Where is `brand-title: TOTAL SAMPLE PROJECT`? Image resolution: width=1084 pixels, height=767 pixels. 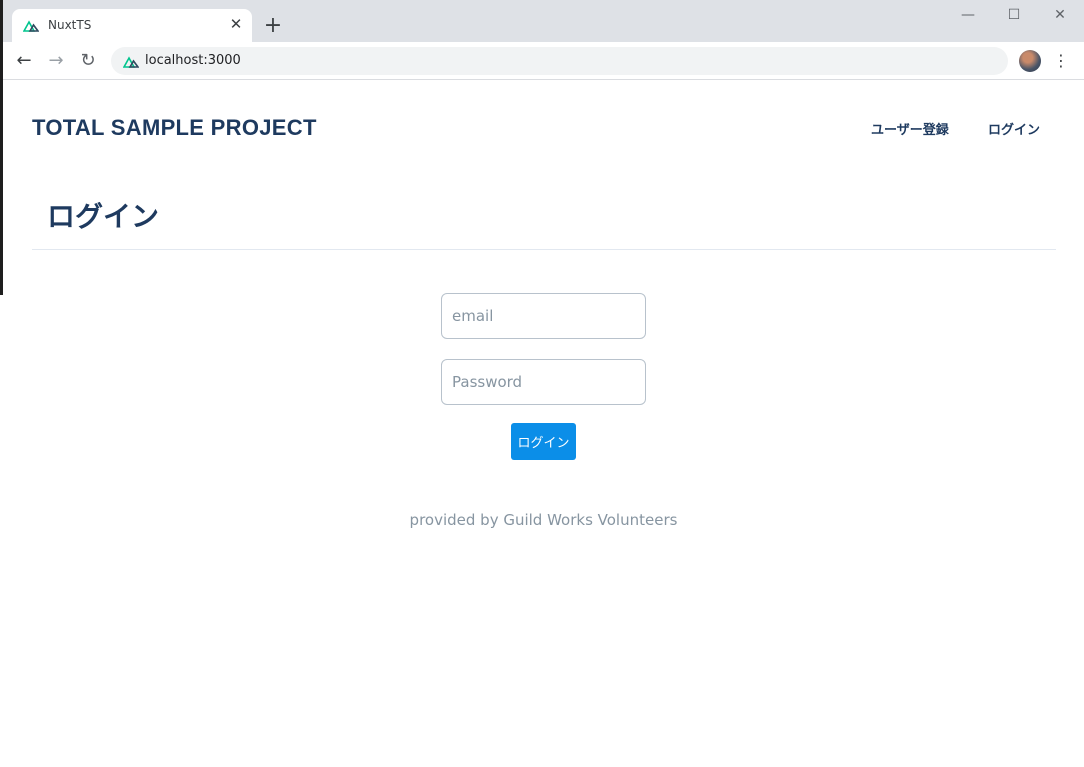 brand-title: TOTAL SAMPLE PROJECT is located at coordinates (174, 128).